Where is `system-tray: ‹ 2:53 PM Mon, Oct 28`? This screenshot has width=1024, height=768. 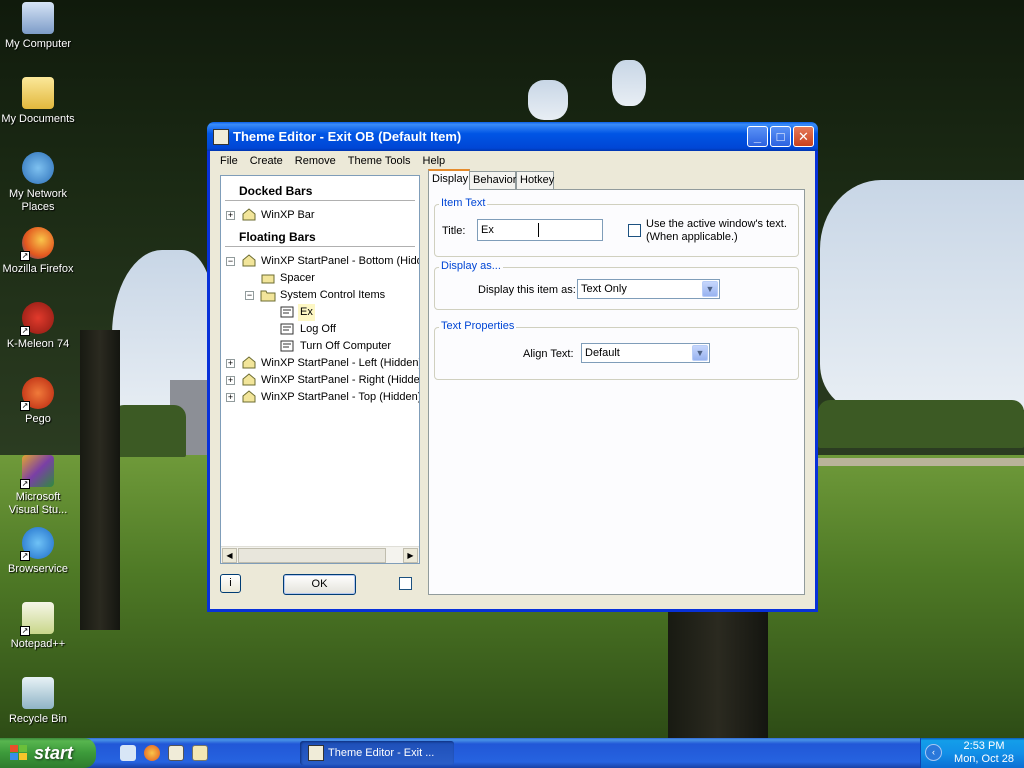 system-tray: ‹ 2:53 PM Mon, Oct 28 is located at coordinates (972, 753).